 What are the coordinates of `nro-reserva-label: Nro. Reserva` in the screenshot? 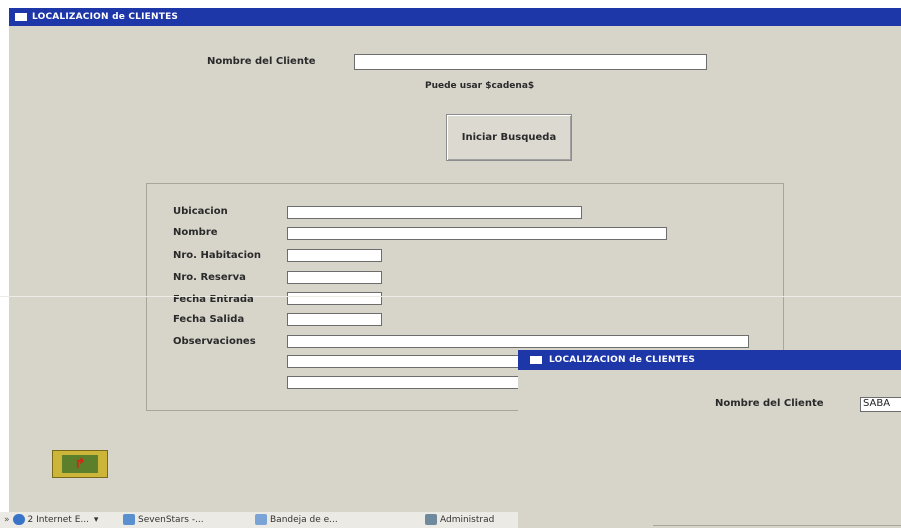 It's located at (209, 277).